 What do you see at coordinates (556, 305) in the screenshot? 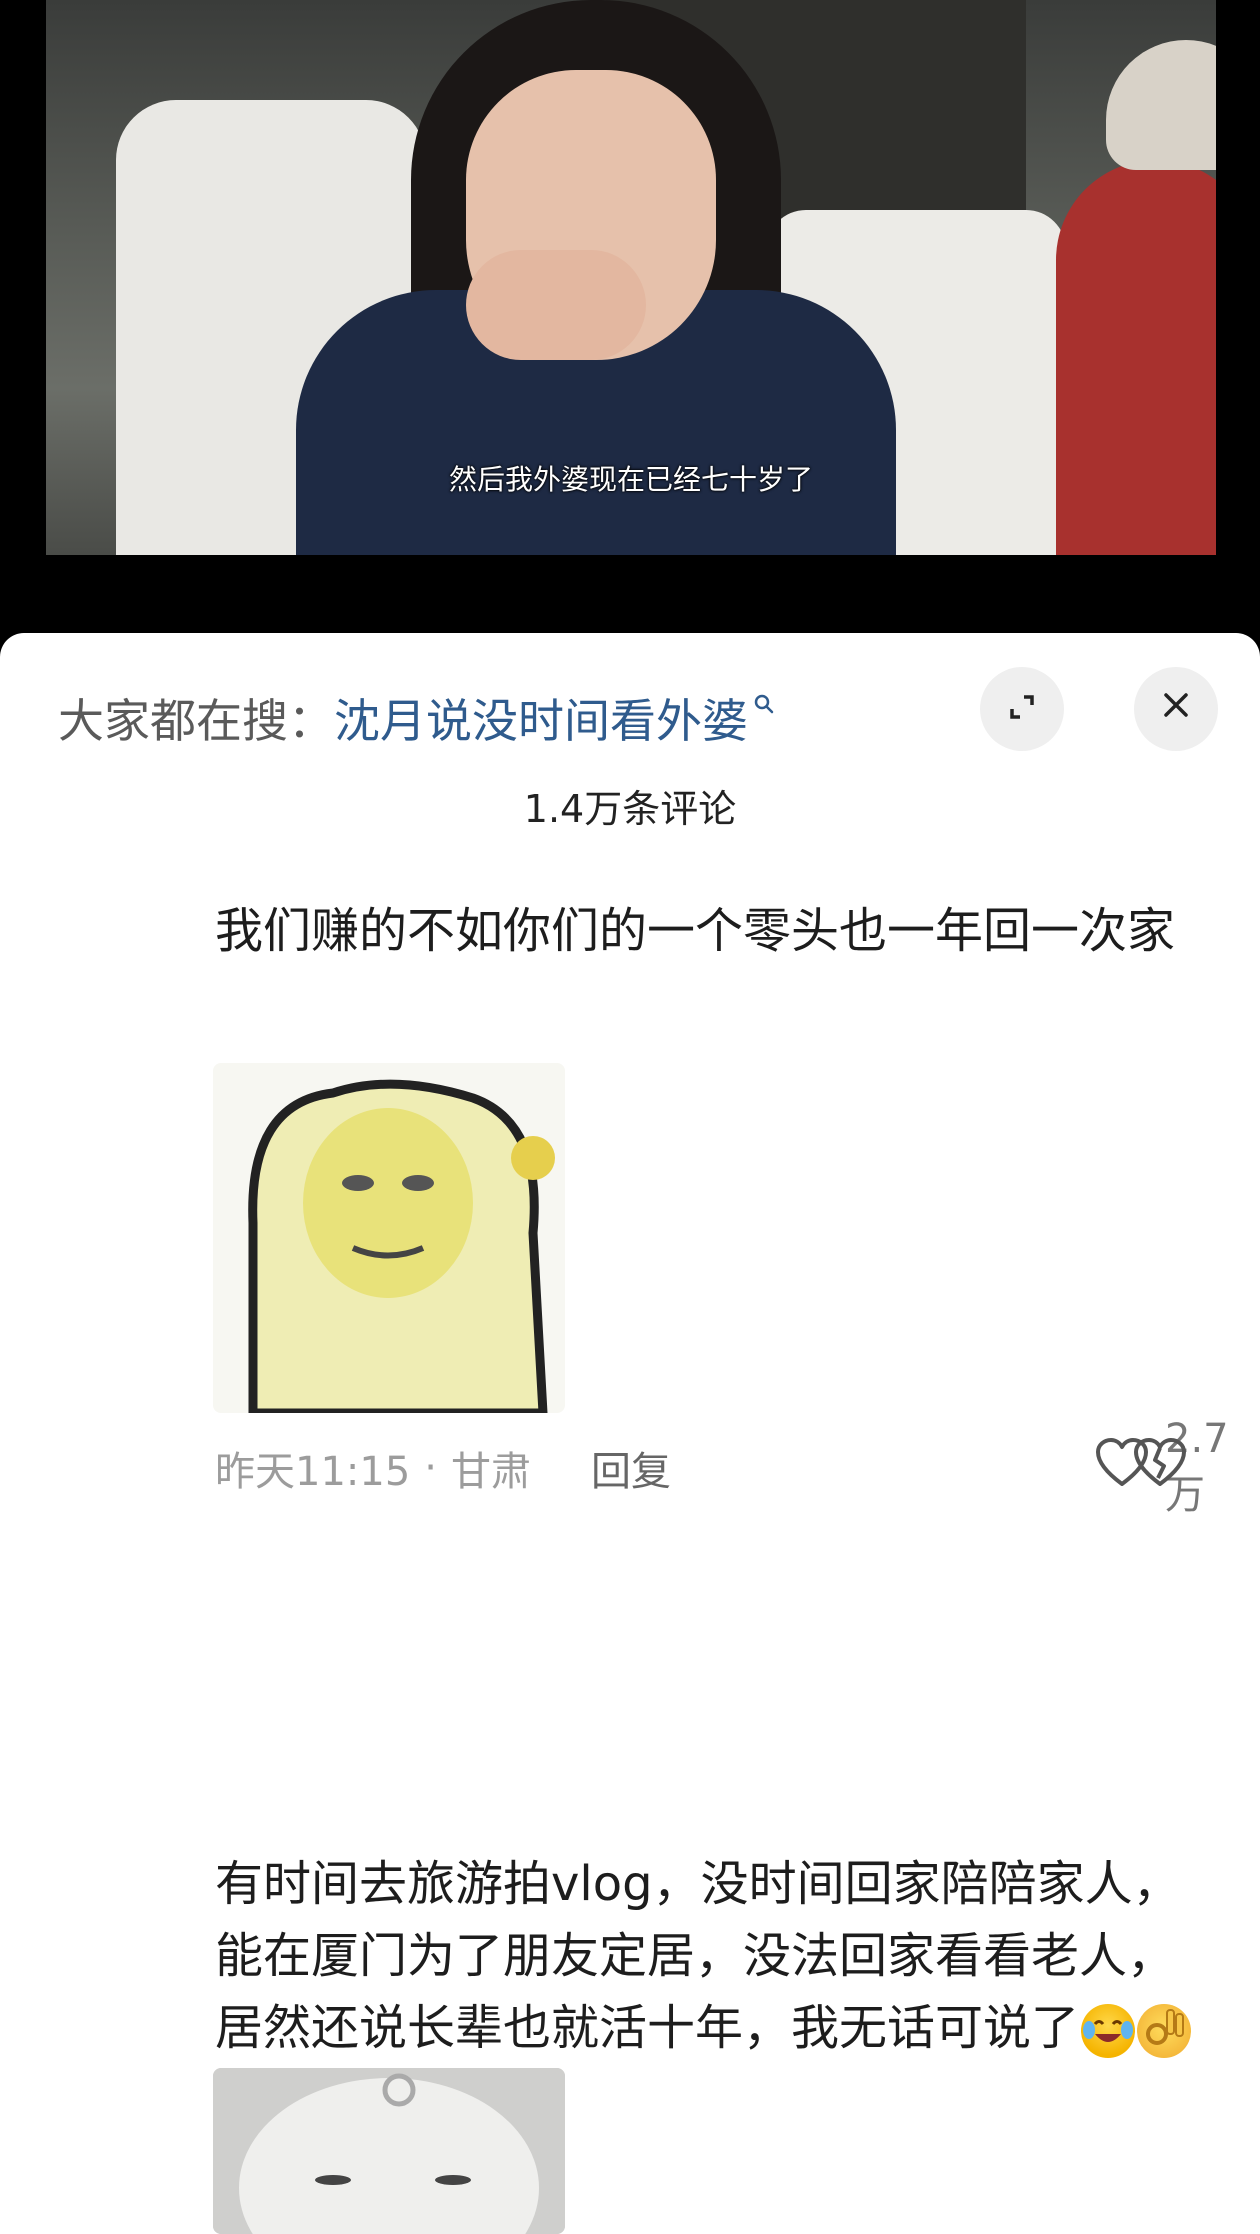
I see `person-hand` at bounding box center [556, 305].